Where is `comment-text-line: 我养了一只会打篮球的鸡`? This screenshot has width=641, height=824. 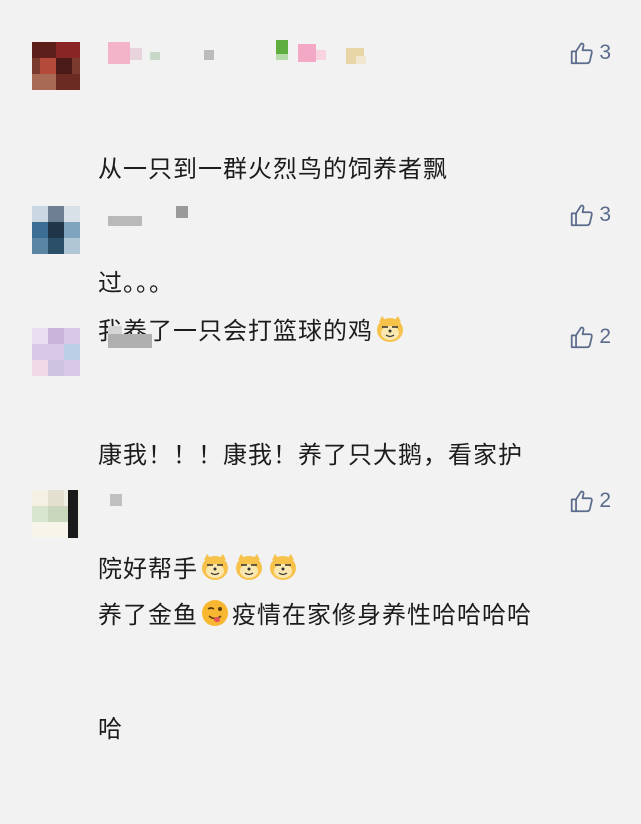 comment-text-line: 我养了一只会打篮球的鸡 is located at coordinates (356, 331).